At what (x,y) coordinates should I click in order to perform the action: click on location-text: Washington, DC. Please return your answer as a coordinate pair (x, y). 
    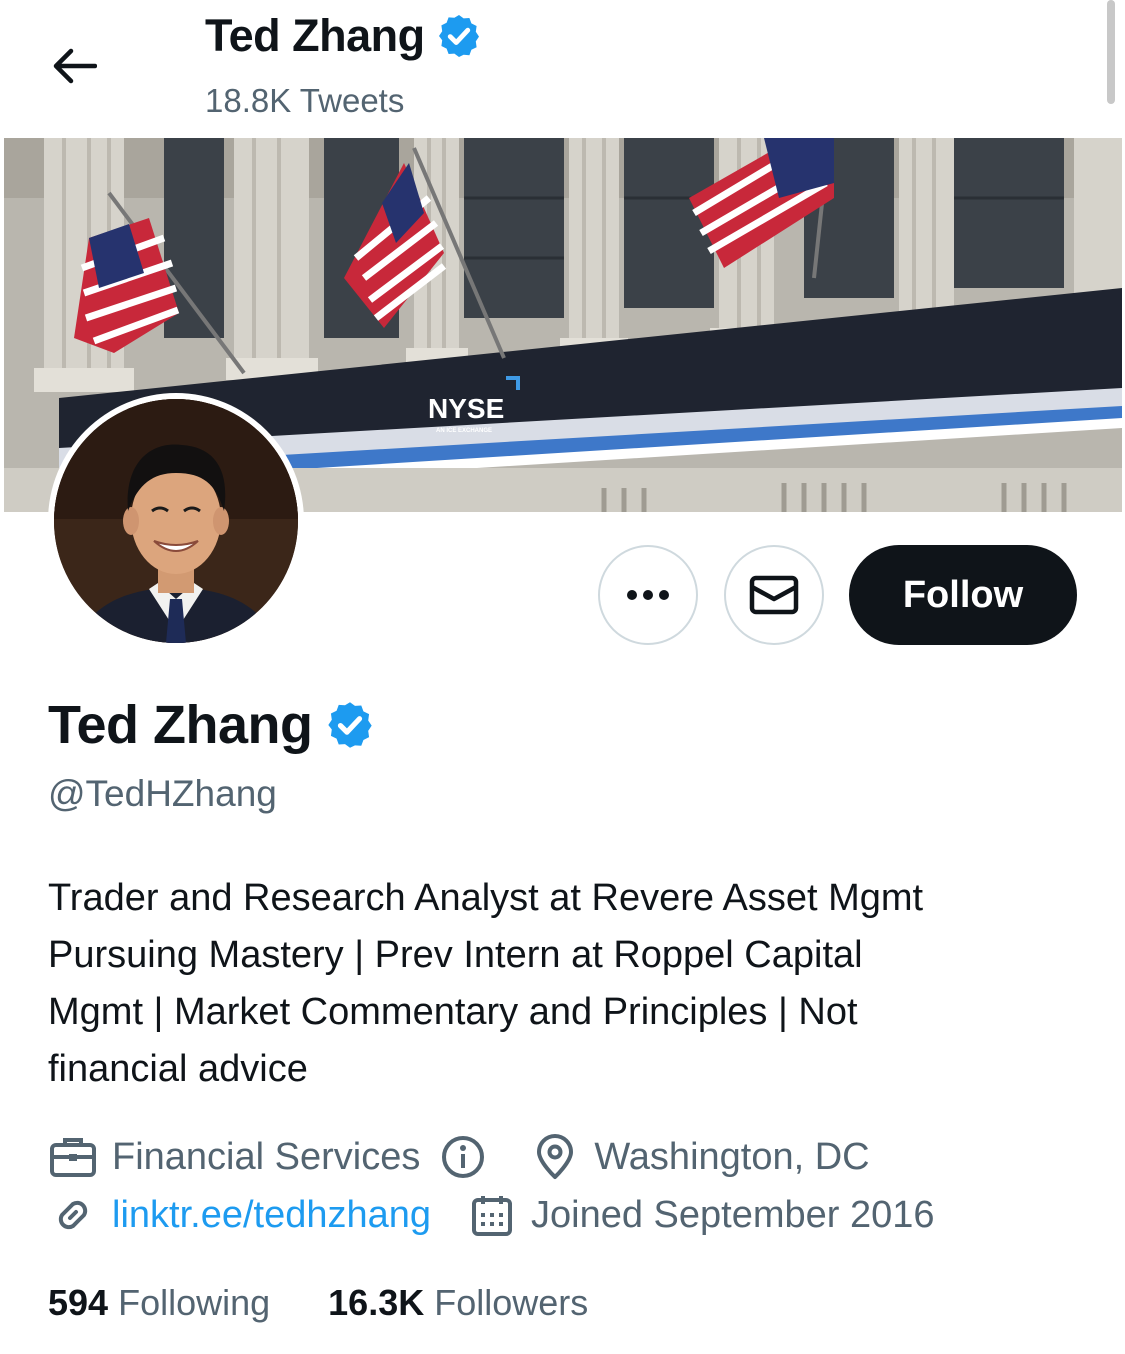
    Looking at the image, I should click on (732, 1156).